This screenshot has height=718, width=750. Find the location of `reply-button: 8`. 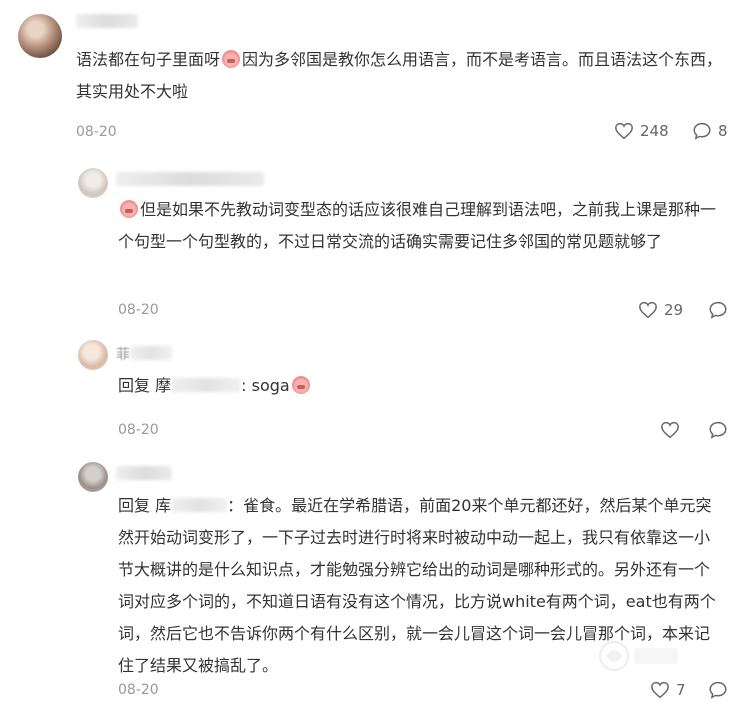

reply-button: 8 is located at coordinates (710, 131).